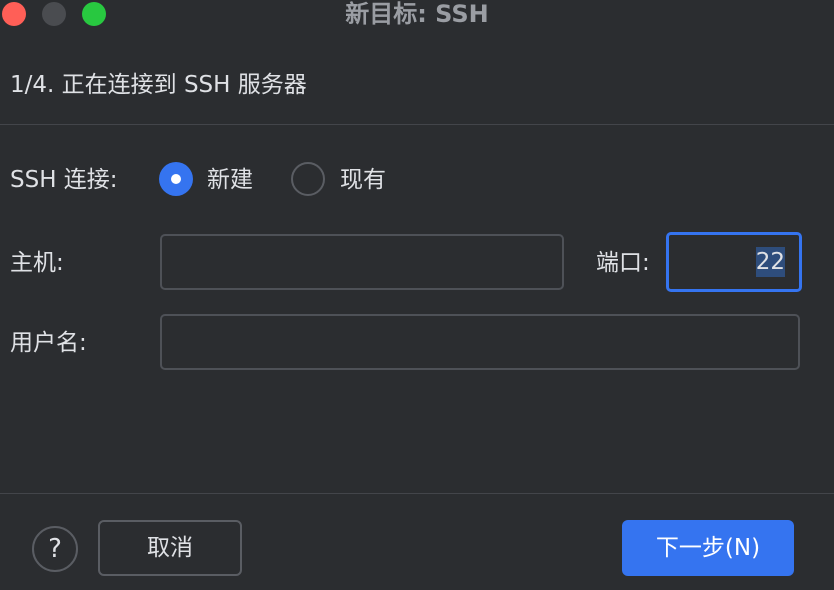 This screenshot has height=590, width=834. What do you see at coordinates (64, 180) in the screenshot?
I see `ssh-connection-label: SSH 连接:` at bounding box center [64, 180].